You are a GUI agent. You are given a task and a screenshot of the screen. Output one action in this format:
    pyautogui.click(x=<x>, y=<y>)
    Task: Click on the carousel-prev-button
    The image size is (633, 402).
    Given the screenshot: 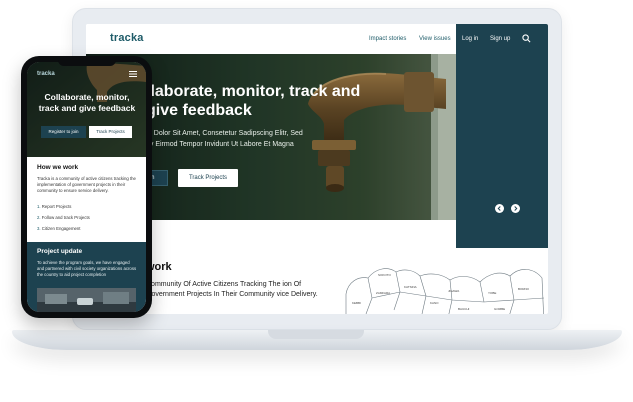 What is the action you would take?
    pyautogui.click(x=499, y=208)
    